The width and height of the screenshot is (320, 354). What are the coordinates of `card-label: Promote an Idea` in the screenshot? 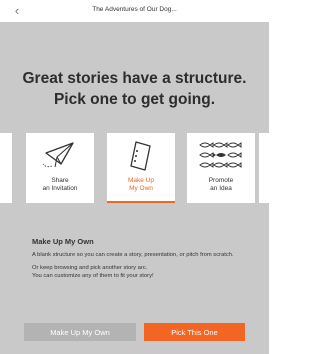 It's located at (221, 184).